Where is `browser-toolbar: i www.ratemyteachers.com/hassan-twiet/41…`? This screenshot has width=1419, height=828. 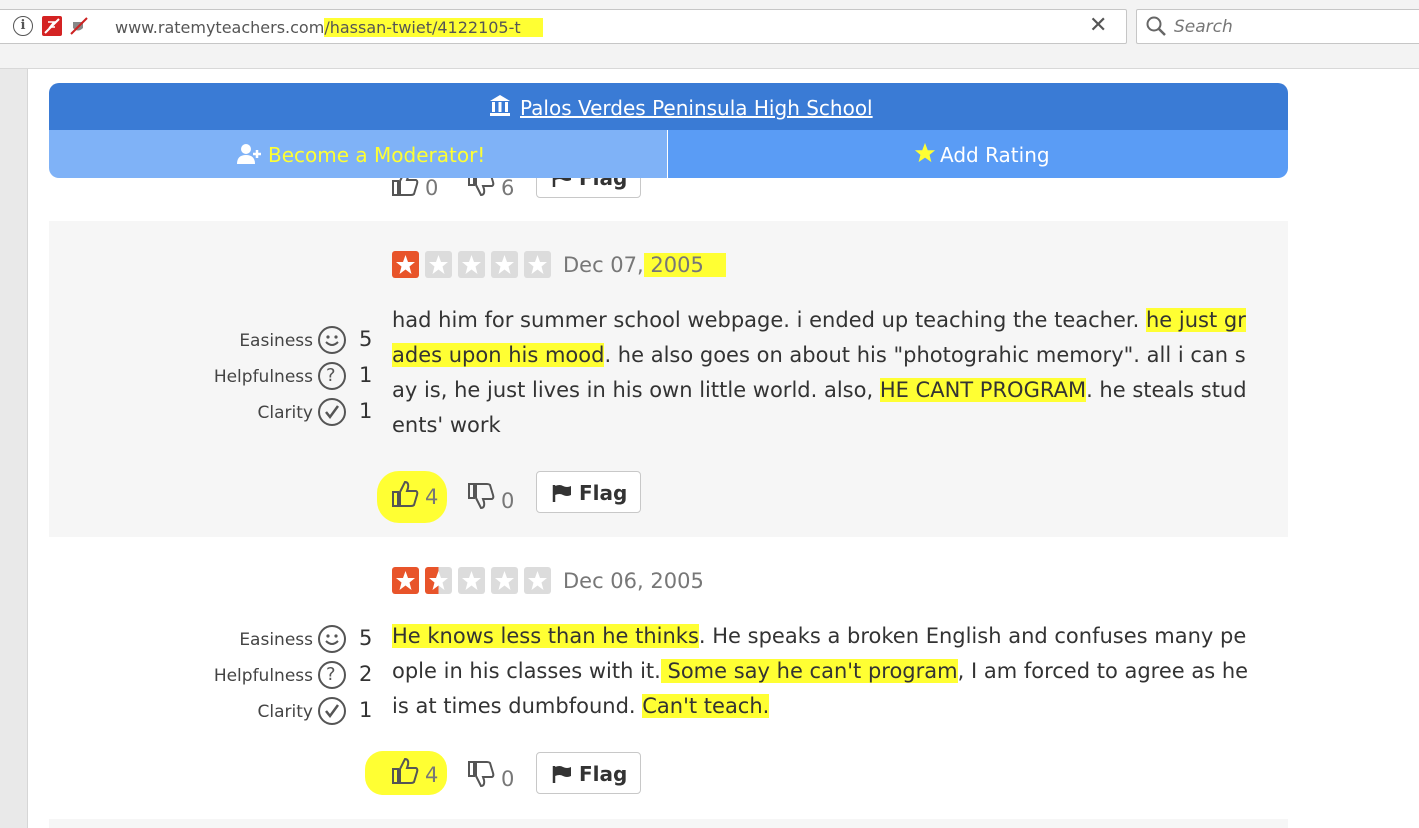
browser-toolbar: i www.ratemyteachers.com/hassan-twiet/41… is located at coordinates (709, 34).